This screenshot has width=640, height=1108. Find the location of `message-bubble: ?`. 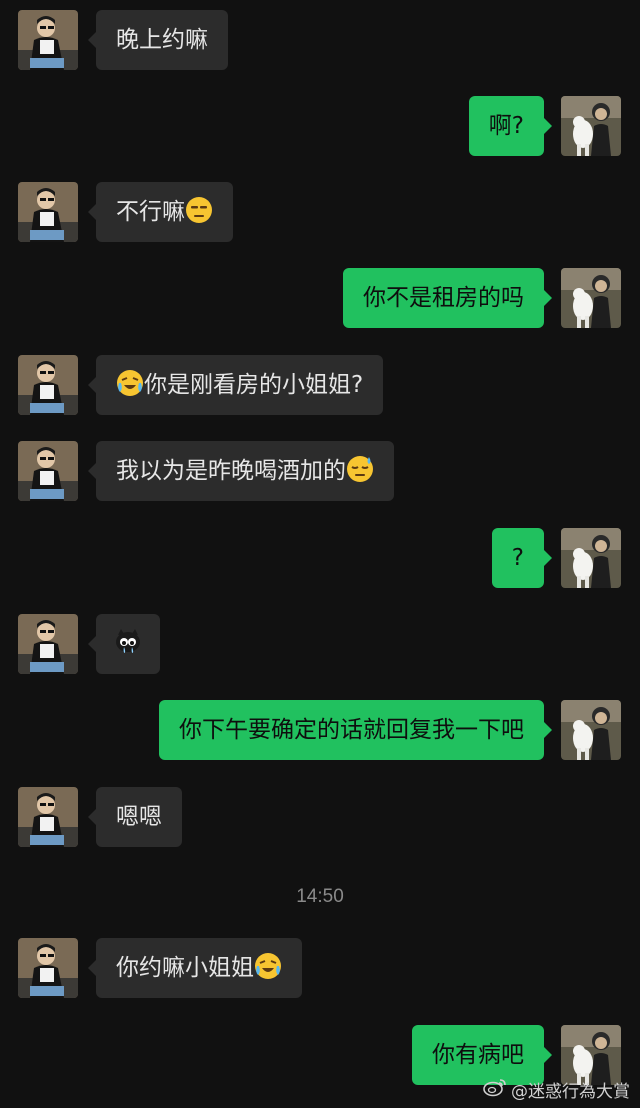

message-bubble: ? is located at coordinates (522, 558).